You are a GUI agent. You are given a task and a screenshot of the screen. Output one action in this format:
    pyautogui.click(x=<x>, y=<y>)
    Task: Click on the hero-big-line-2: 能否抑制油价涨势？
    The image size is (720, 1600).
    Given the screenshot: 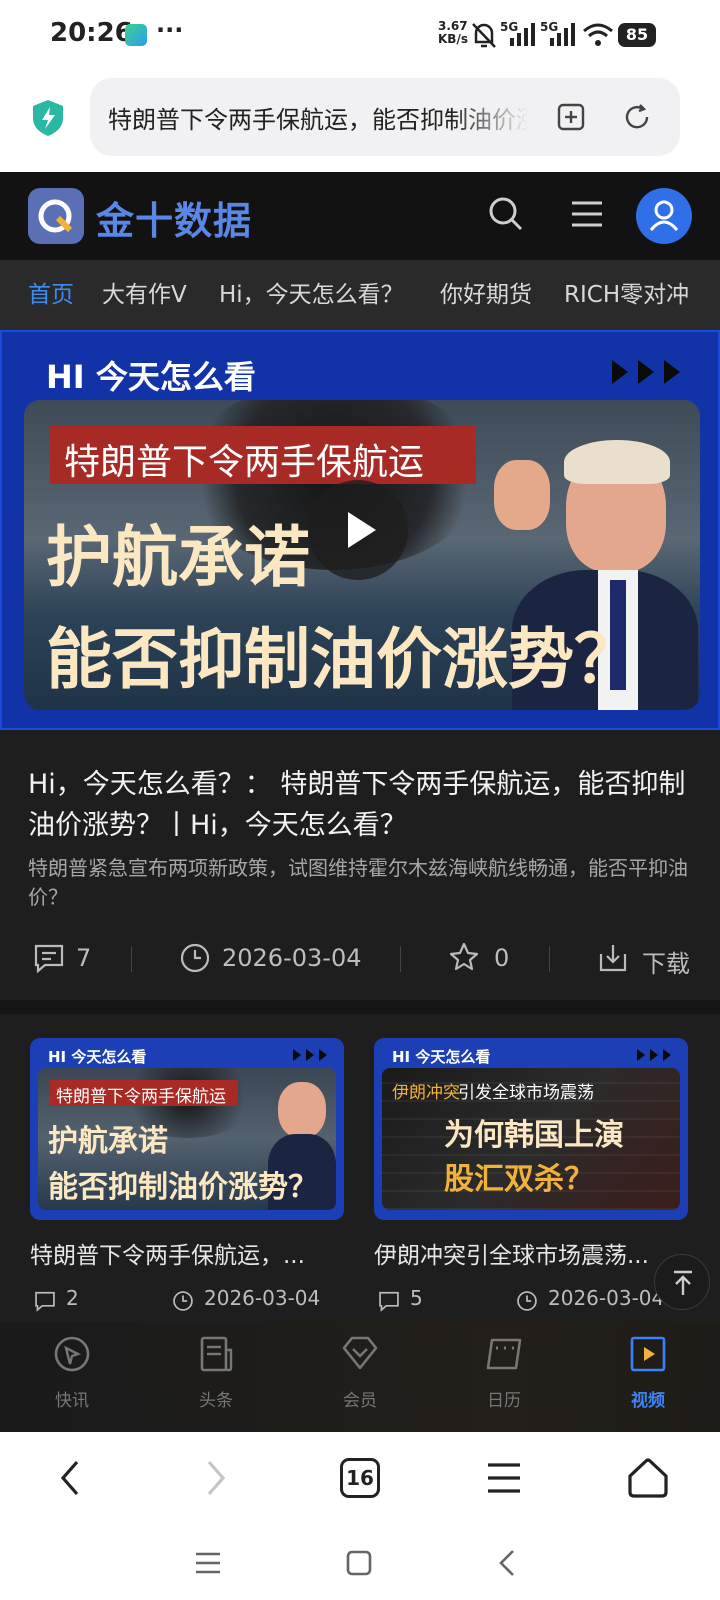 What is the action you would take?
    pyautogui.click(x=343, y=659)
    